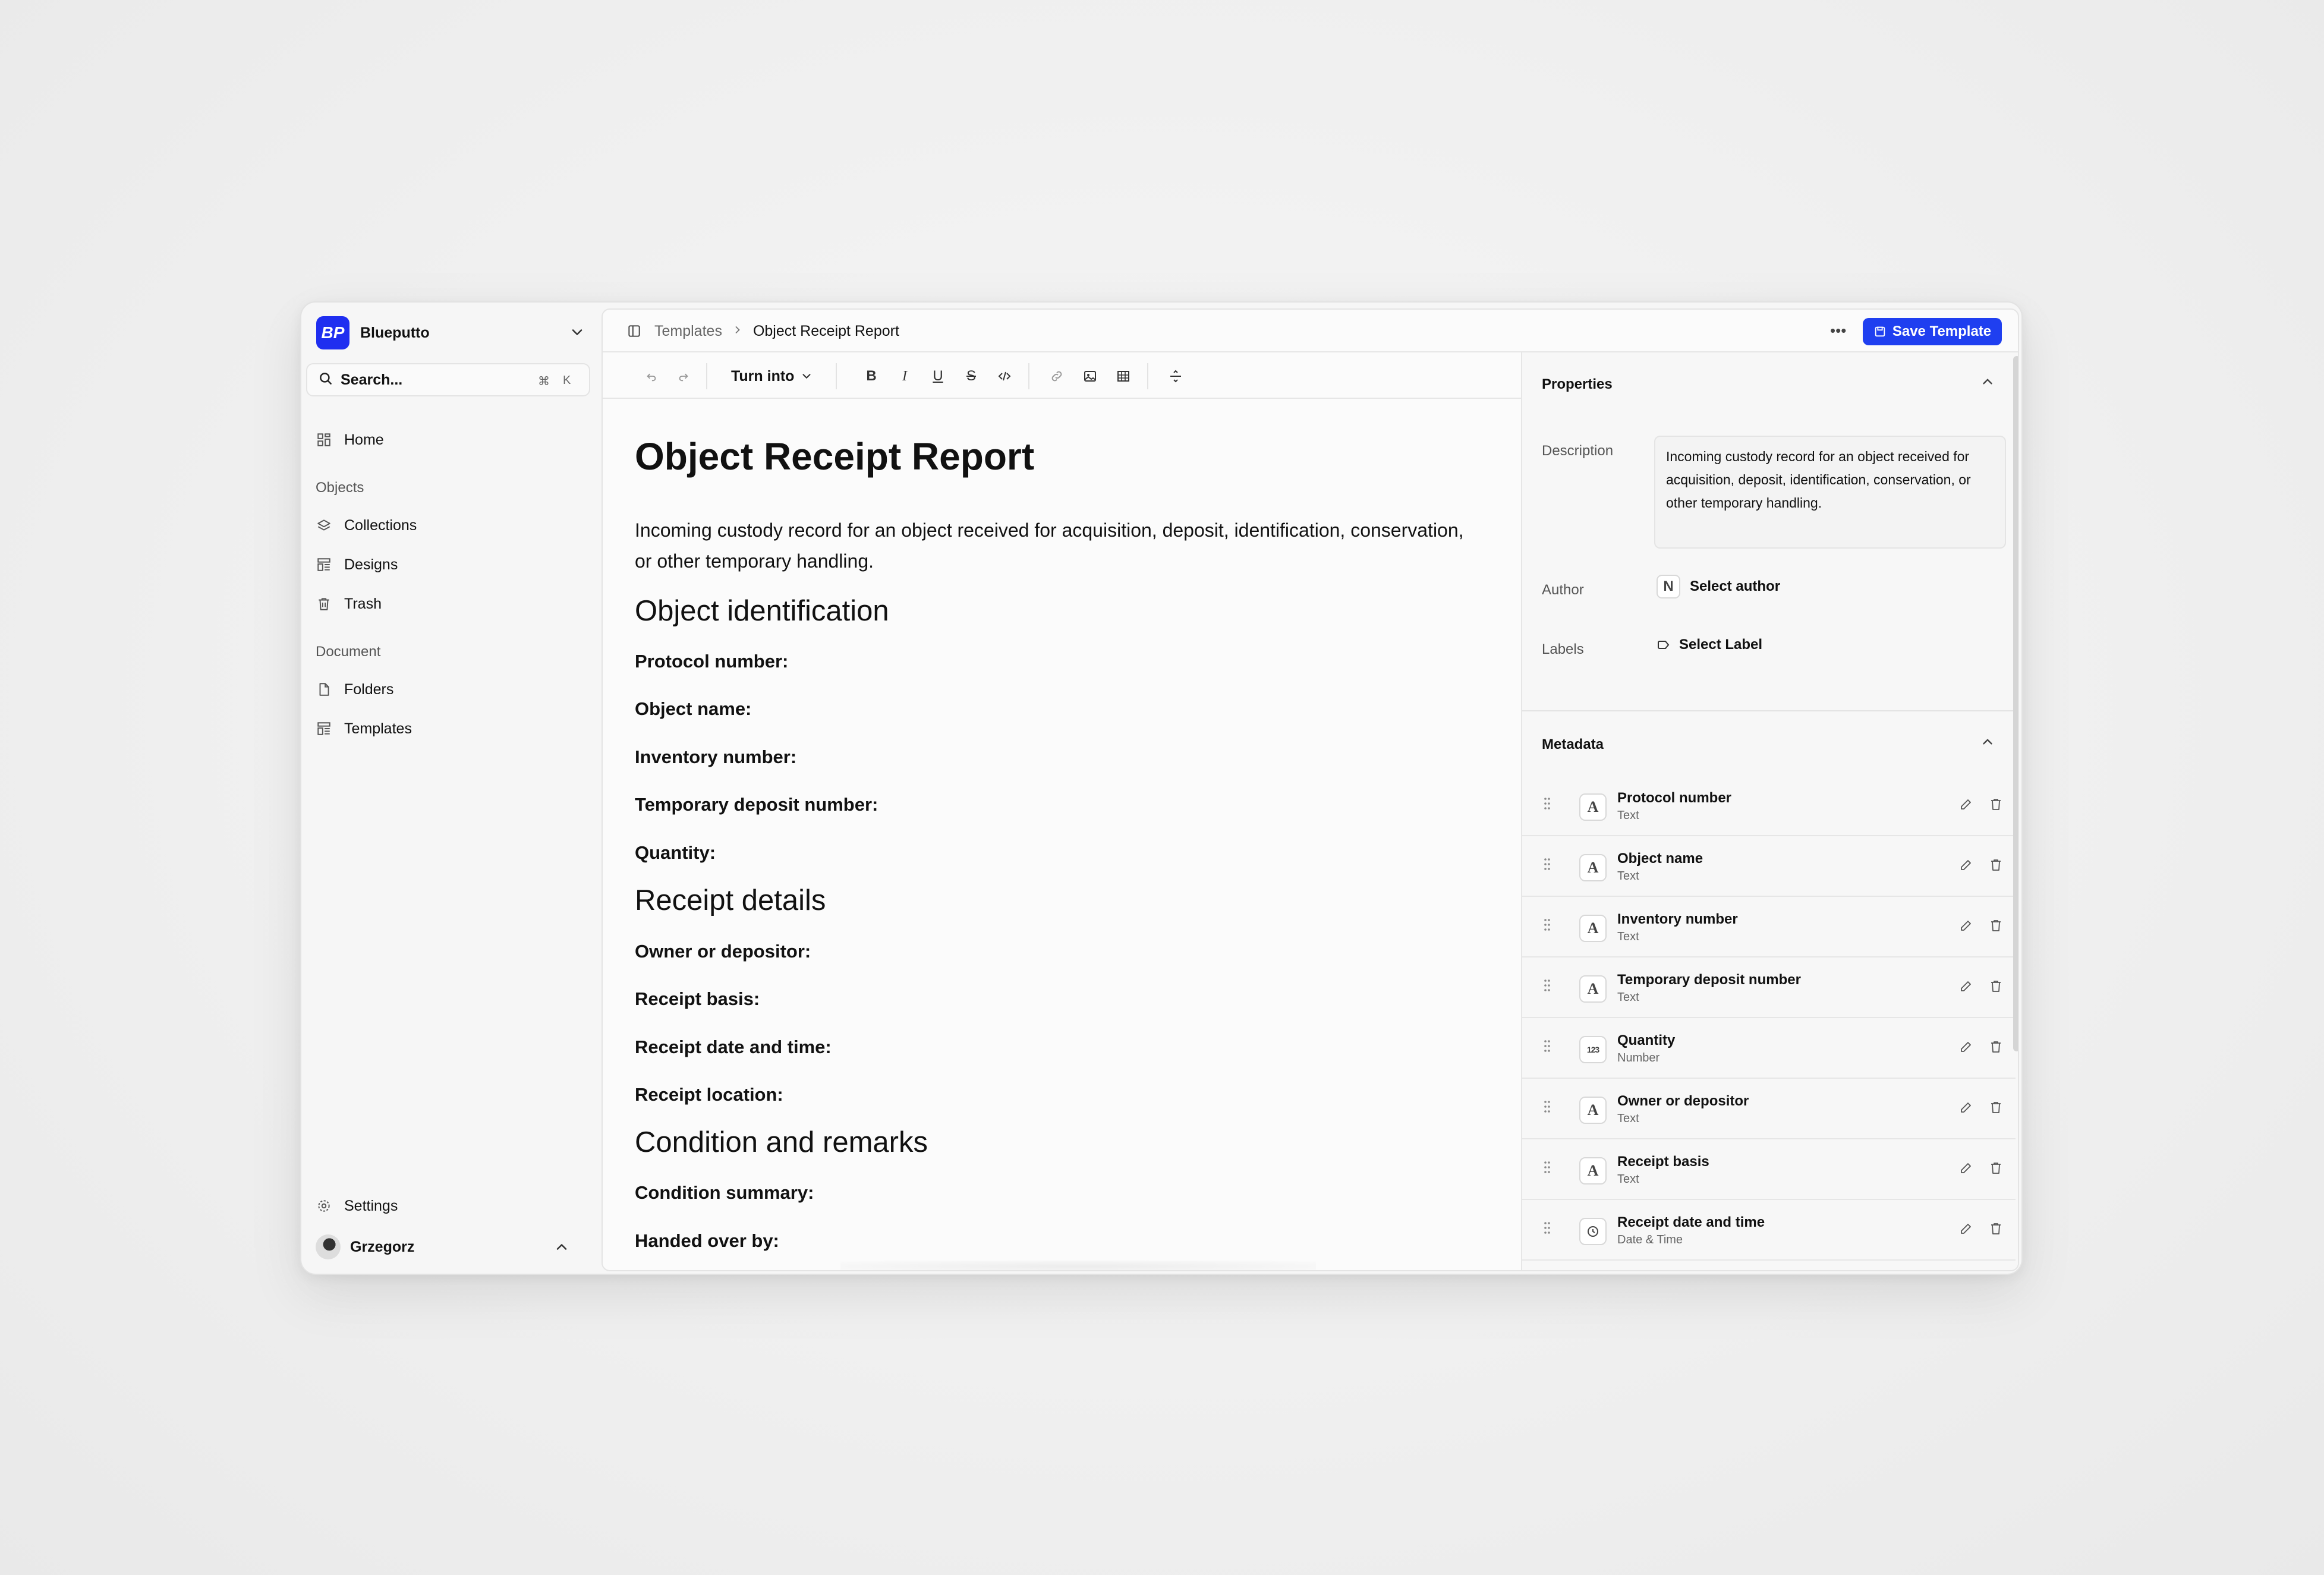 This screenshot has width=2324, height=1575. Describe the element at coordinates (707, 1241) in the screenshot. I see `field-label: Handed over by:` at that location.